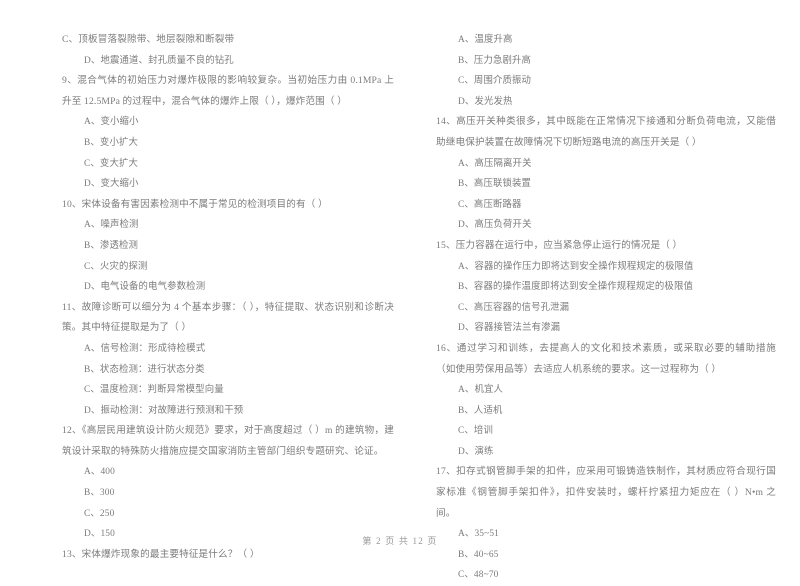 Image resolution: width=800 pixels, height=586 pixels. Describe the element at coordinates (144, 369) in the screenshot. I see `option-line: B、状态检测：进行状态分类` at that location.